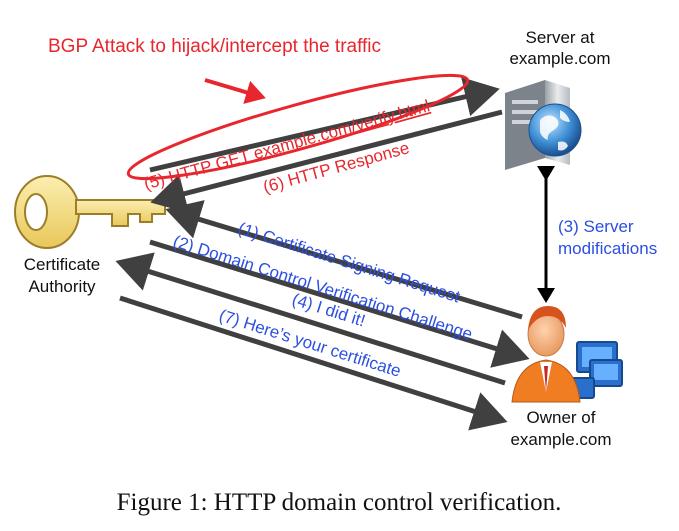 The width and height of the screenshot is (679, 531). Describe the element at coordinates (561, 417) in the screenshot. I see `owner-label-line1: Owner of` at that location.